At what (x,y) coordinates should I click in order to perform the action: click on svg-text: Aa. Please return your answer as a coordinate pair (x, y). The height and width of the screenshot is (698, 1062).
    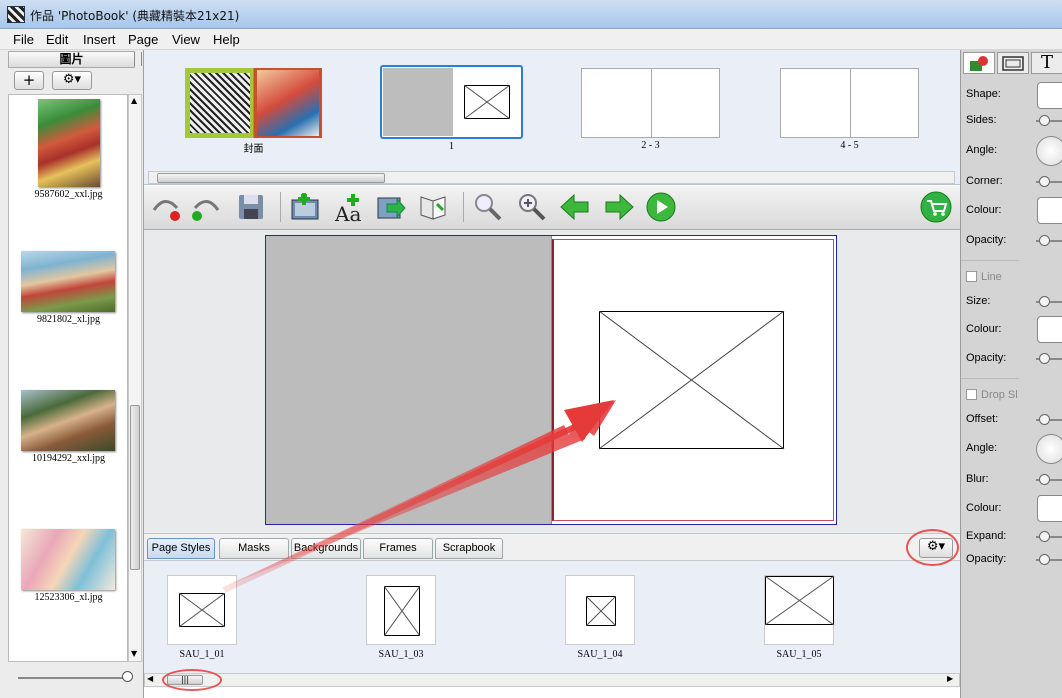
    Looking at the image, I should click on (347, 212).